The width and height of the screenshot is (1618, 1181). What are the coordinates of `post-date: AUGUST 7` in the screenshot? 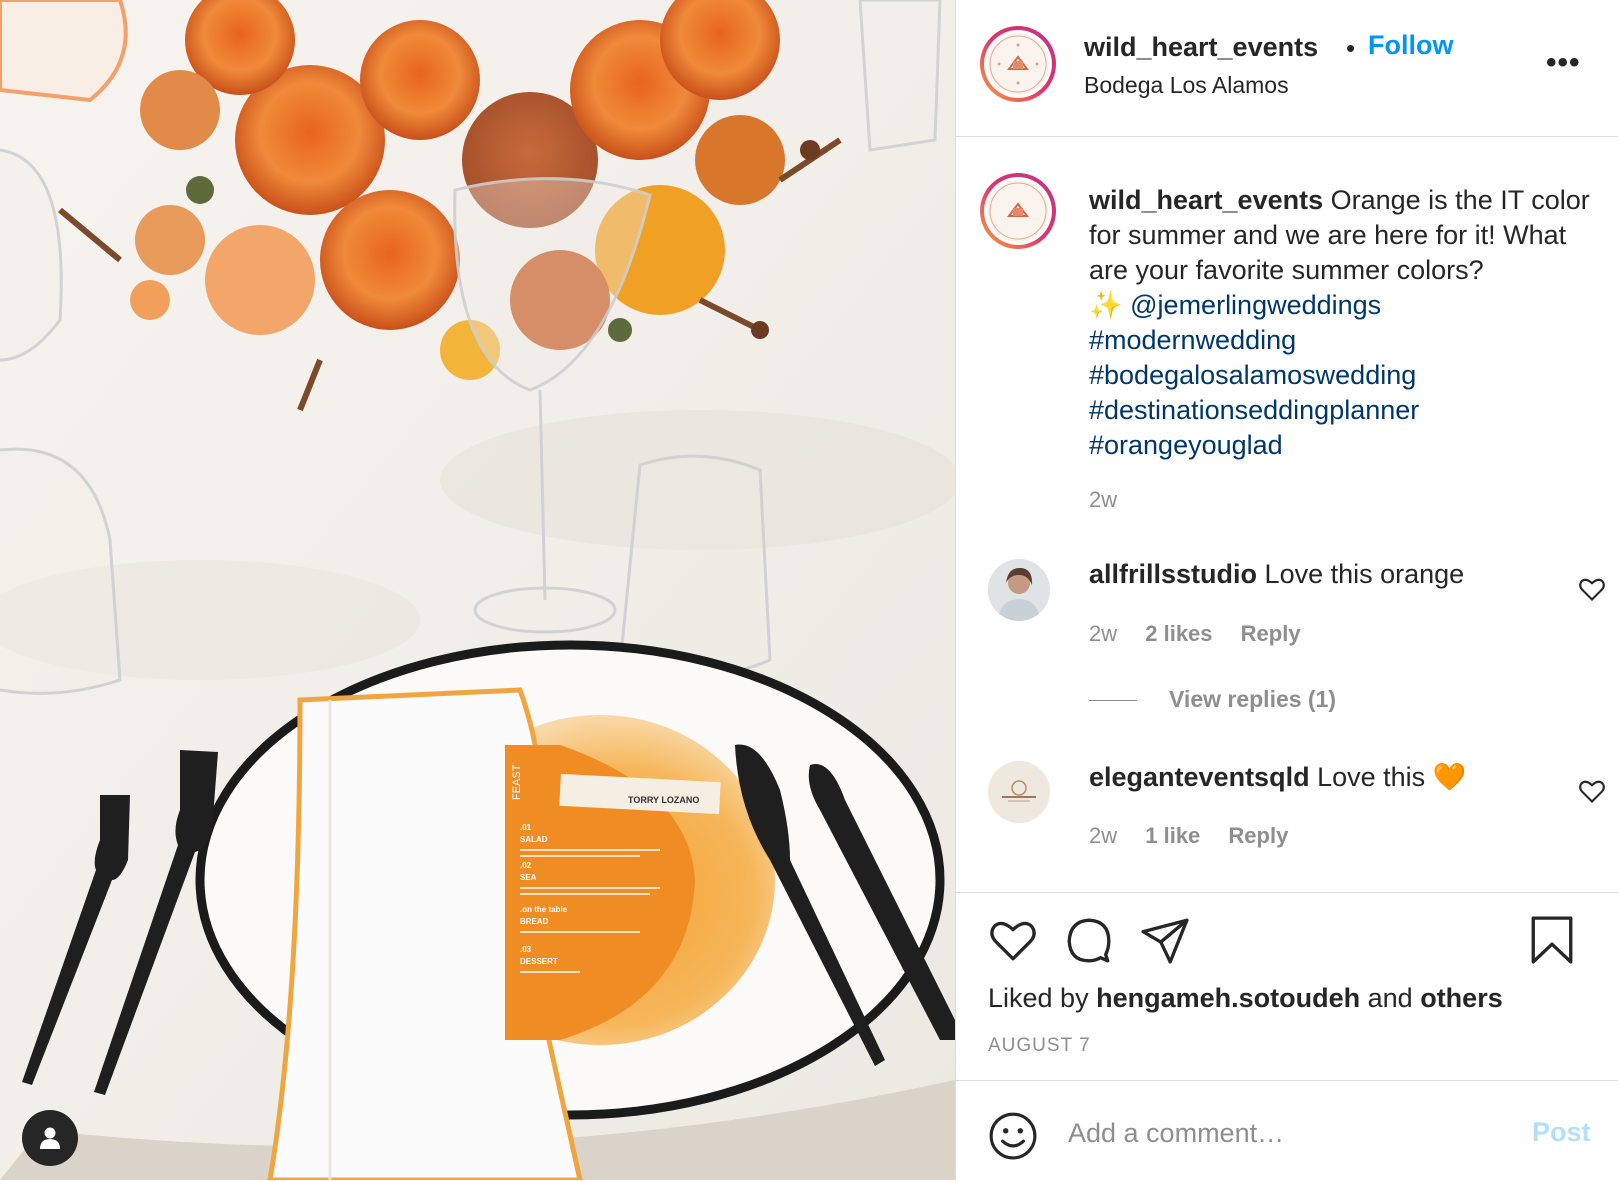 It's located at (1039, 1045).